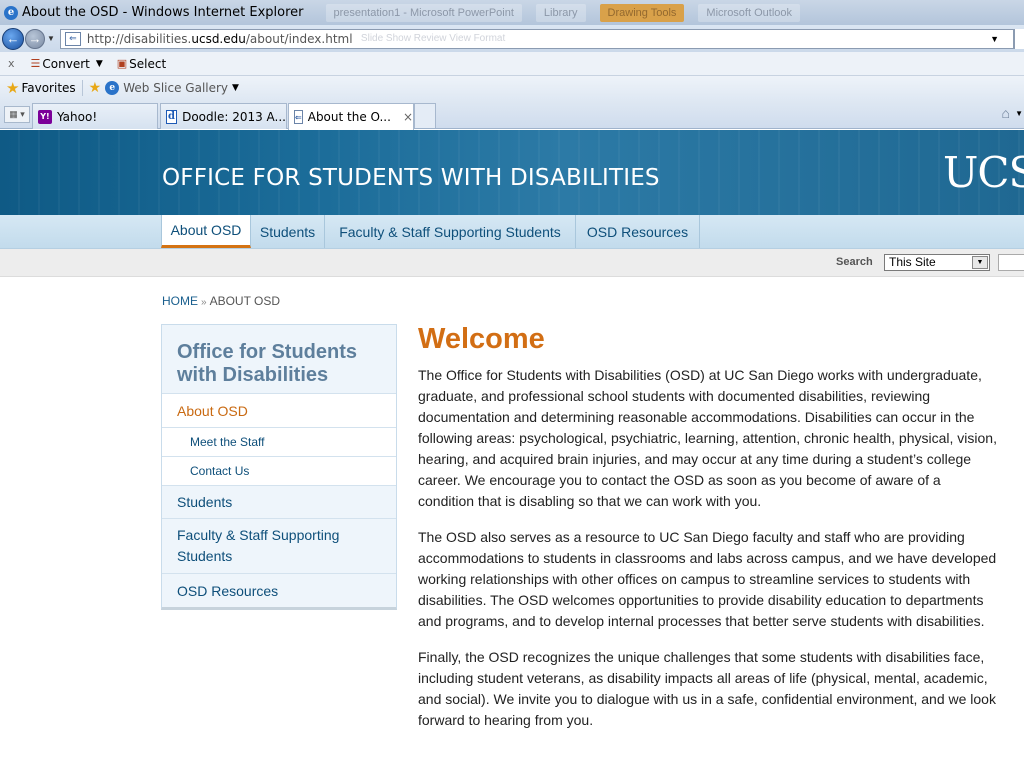  I want to click on convert-button: ☰ Convert ▼, so click(67, 64).